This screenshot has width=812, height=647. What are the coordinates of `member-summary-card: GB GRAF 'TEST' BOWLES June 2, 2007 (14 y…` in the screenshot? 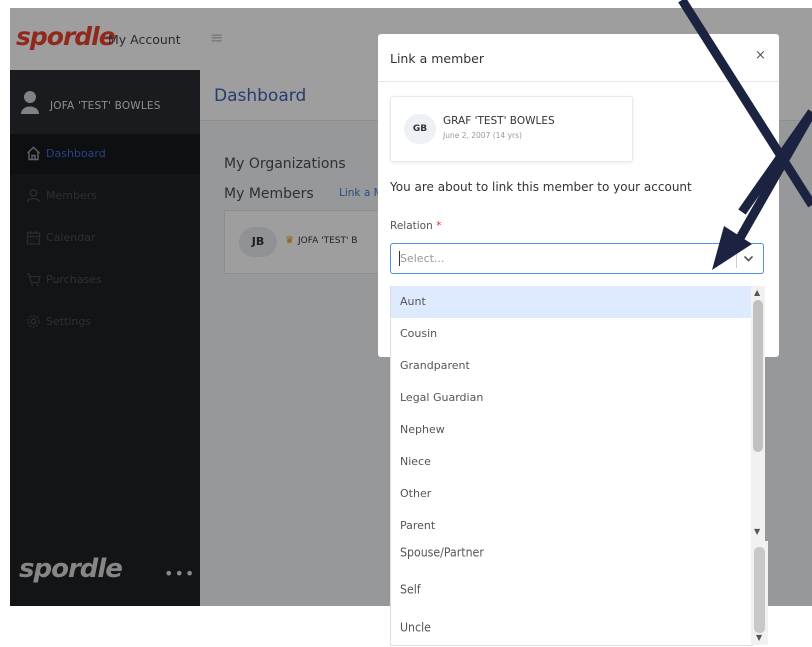 It's located at (511, 129).